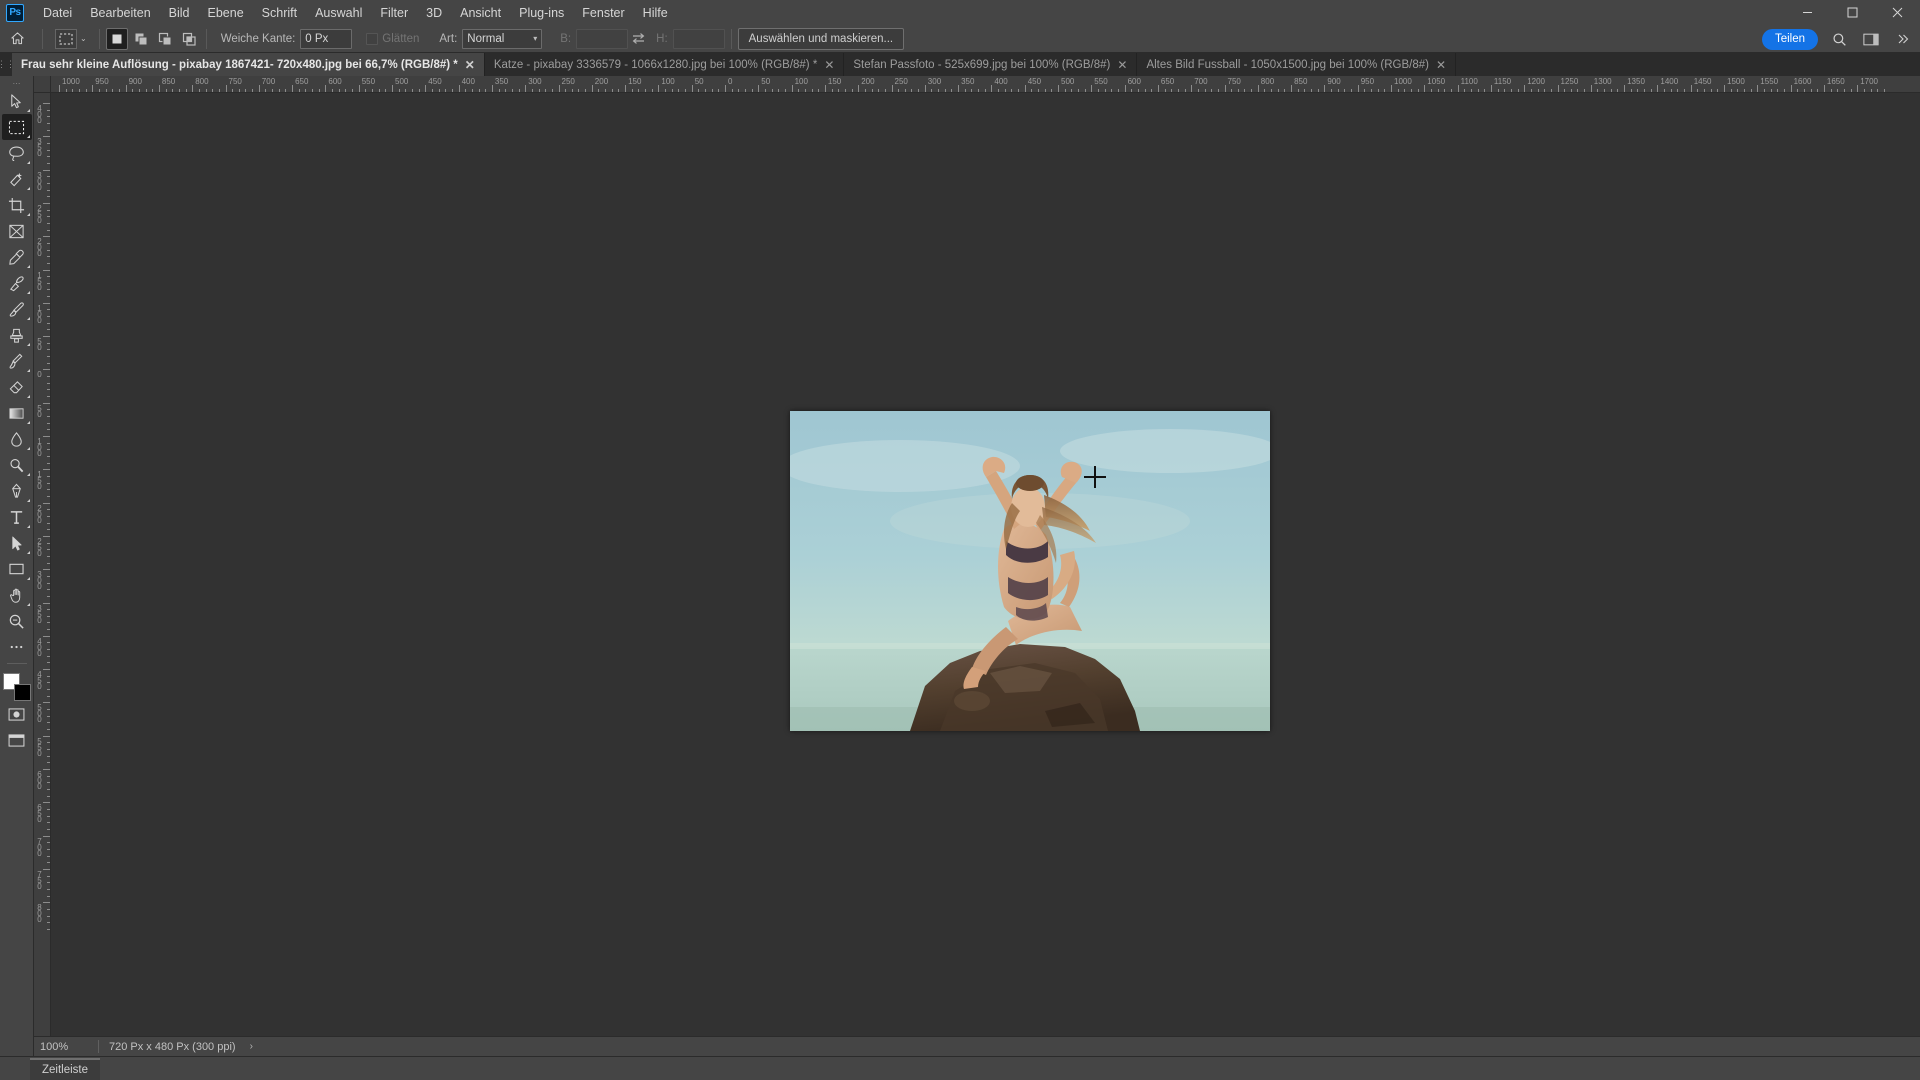 The height and width of the screenshot is (1080, 1920). Describe the element at coordinates (602, 38) in the screenshot. I see `width-input` at that location.